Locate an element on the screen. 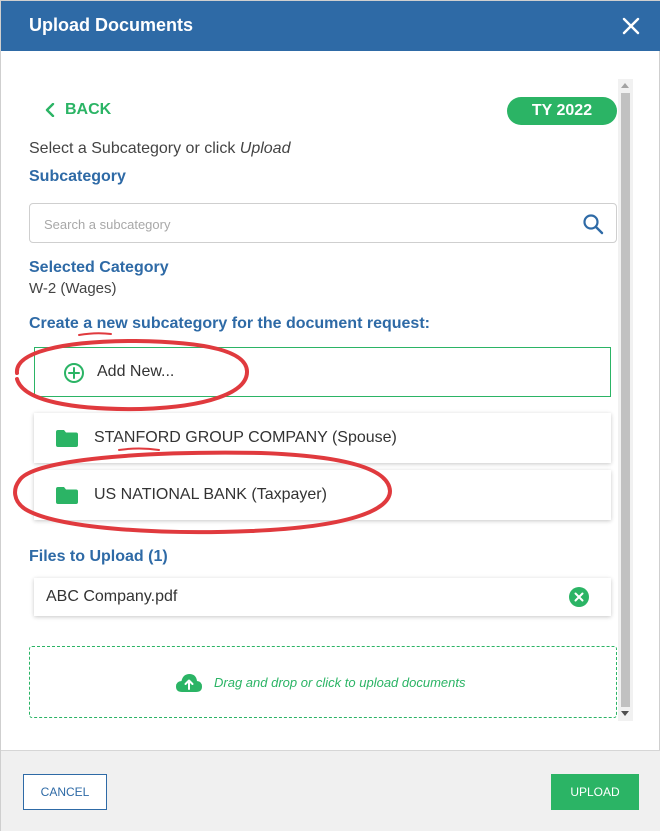 The image size is (660, 831). file-name: ABC Company.pdf is located at coordinates (112, 596).